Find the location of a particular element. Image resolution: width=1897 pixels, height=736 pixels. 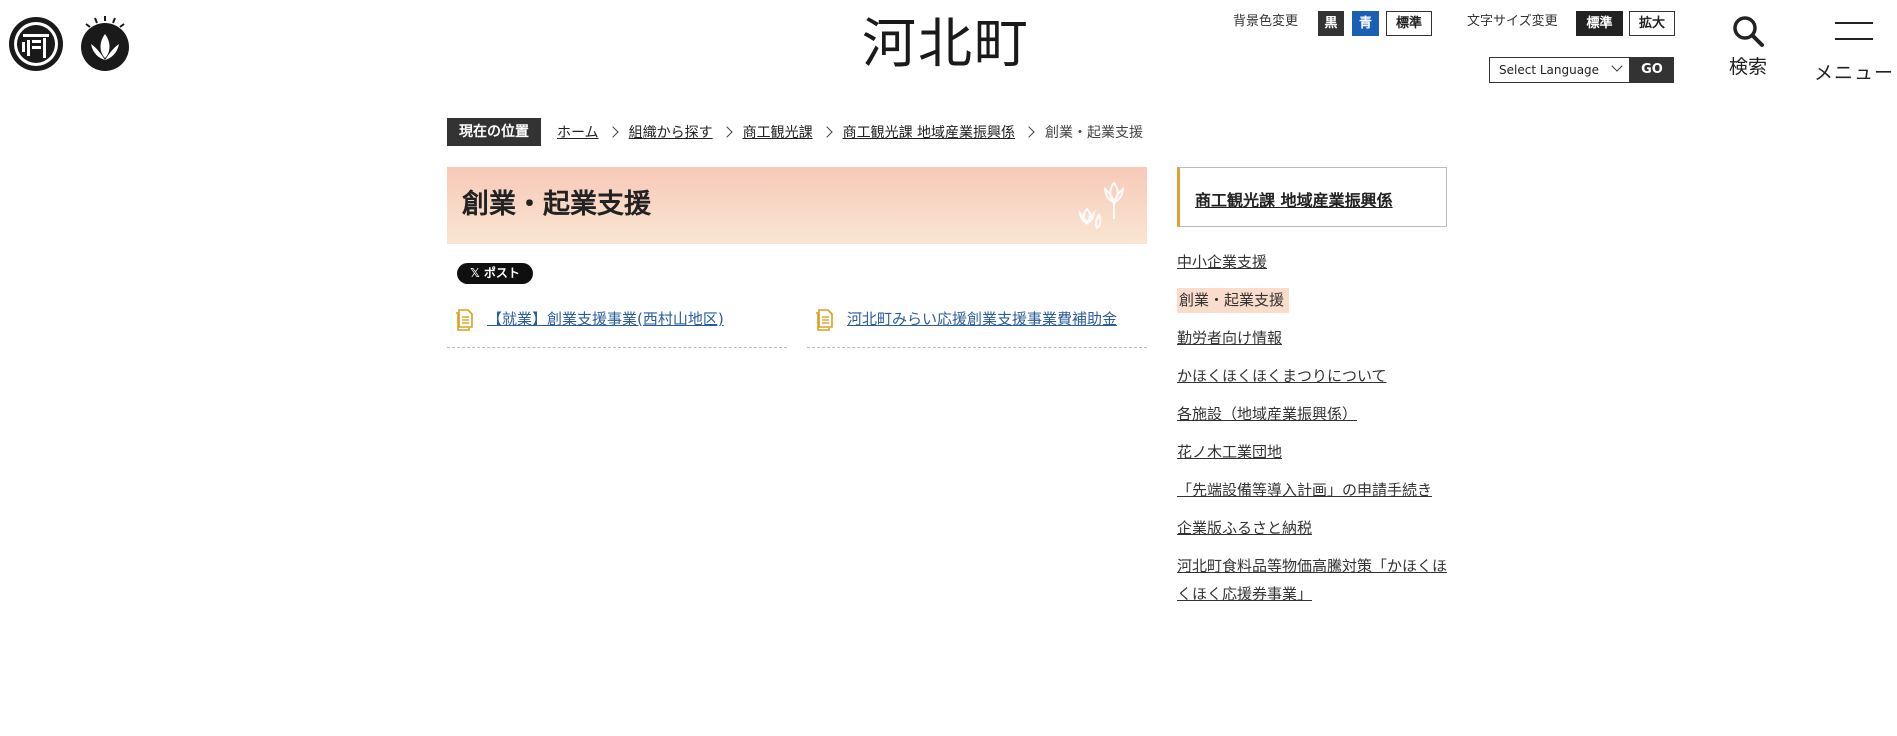

list-item: 河北町みらい応援創業支援事業費補助金 is located at coordinates (977, 327).